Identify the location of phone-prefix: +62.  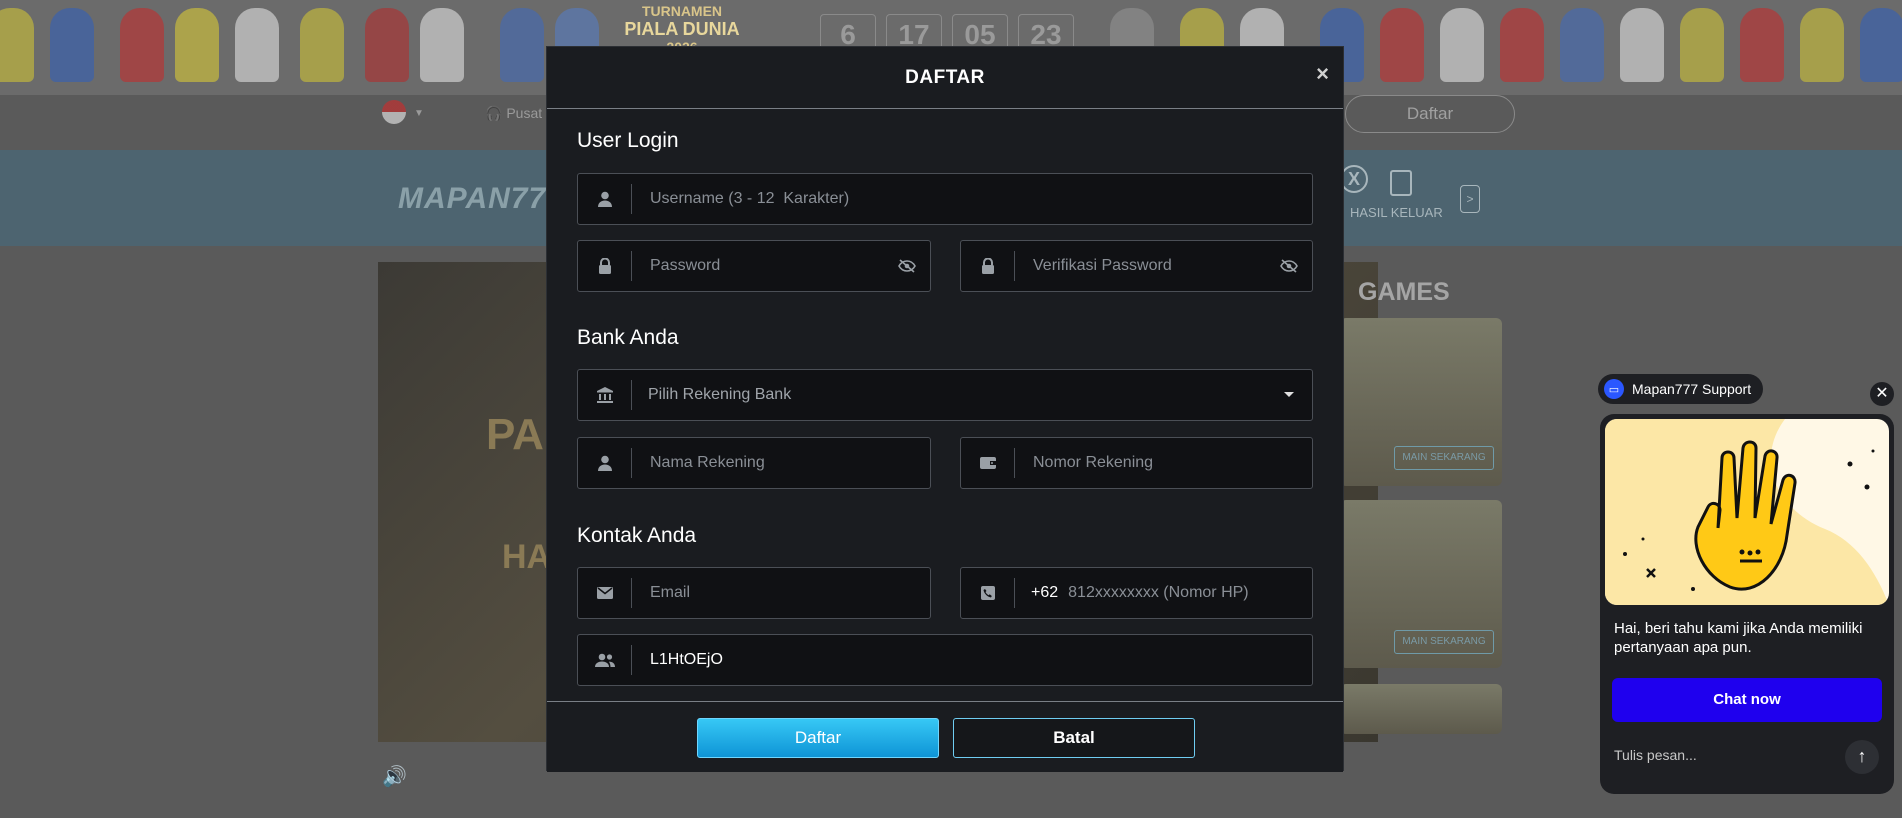
(1045, 592).